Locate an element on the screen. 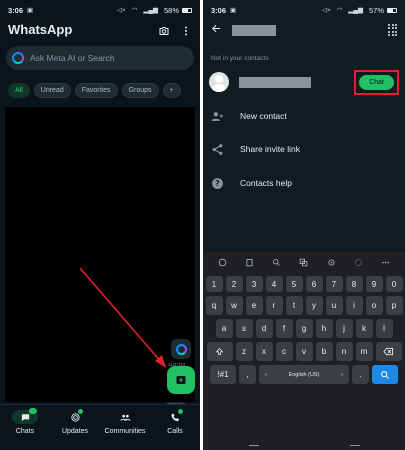 Image resolution: width=405 pixels, height=450 pixels. key-4: 4 is located at coordinates (274, 284).